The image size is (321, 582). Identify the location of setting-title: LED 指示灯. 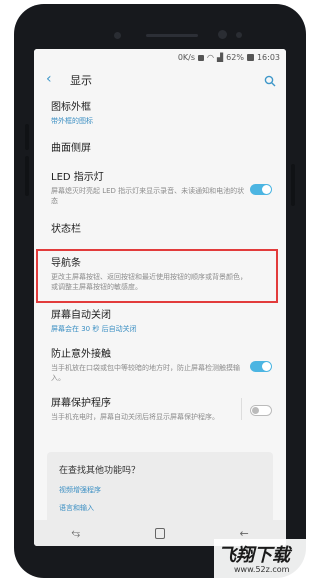
(77, 177).